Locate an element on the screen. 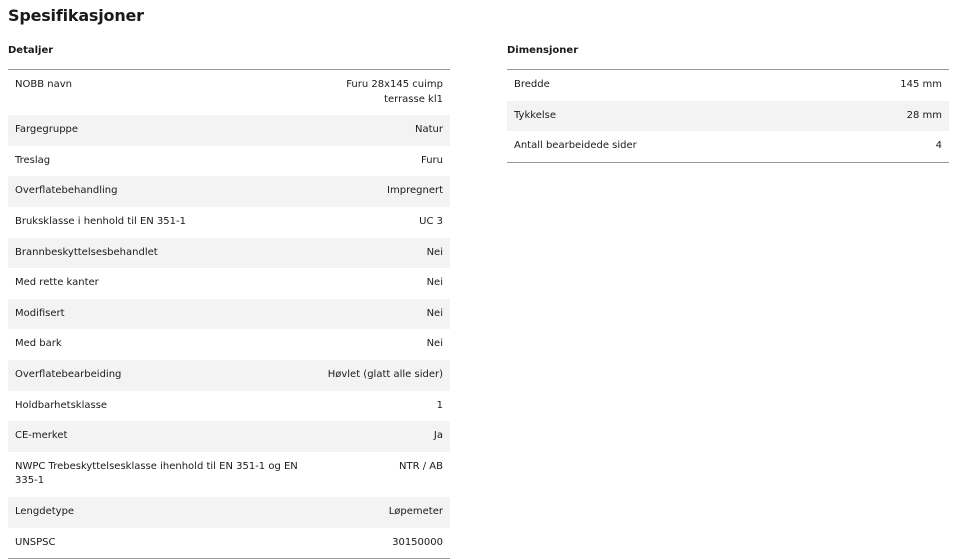 The image size is (960, 559). table-row: Modifisert Nei is located at coordinates (229, 314).